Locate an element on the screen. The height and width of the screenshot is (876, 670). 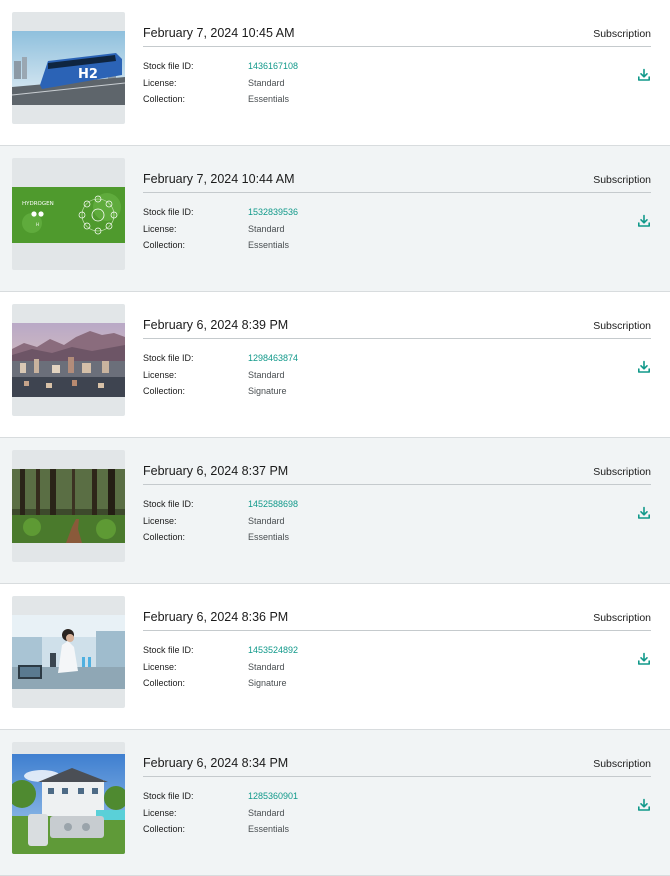
tram-photo: H2 is located at coordinates (68, 68).